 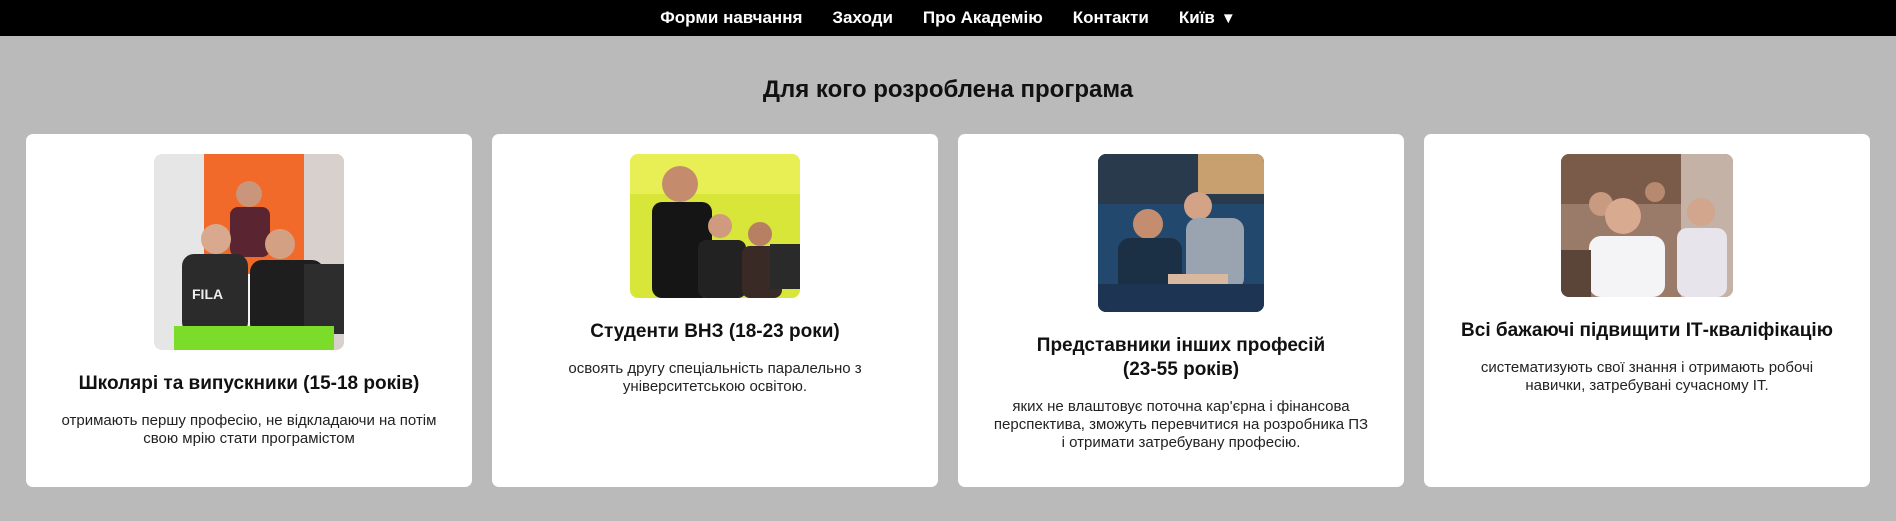 I want to click on audience-photo, so click(x=1647, y=225).